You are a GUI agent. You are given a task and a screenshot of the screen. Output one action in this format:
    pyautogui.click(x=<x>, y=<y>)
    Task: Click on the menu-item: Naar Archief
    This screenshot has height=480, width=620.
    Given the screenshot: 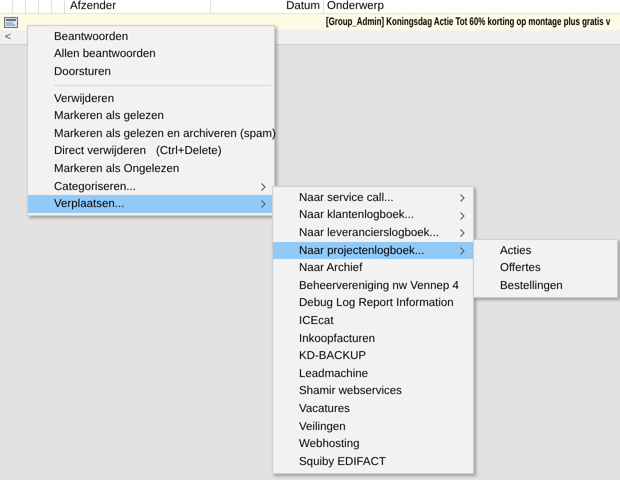 What is the action you would take?
    pyautogui.click(x=373, y=268)
    